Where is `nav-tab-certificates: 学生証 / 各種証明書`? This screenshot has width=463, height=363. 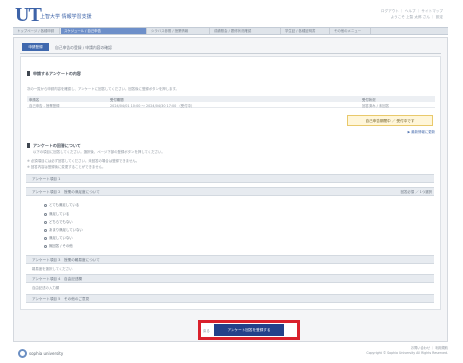 nav-tab-certificates: 学生証 / 各種証明書 is located at coordinates (306, 31).